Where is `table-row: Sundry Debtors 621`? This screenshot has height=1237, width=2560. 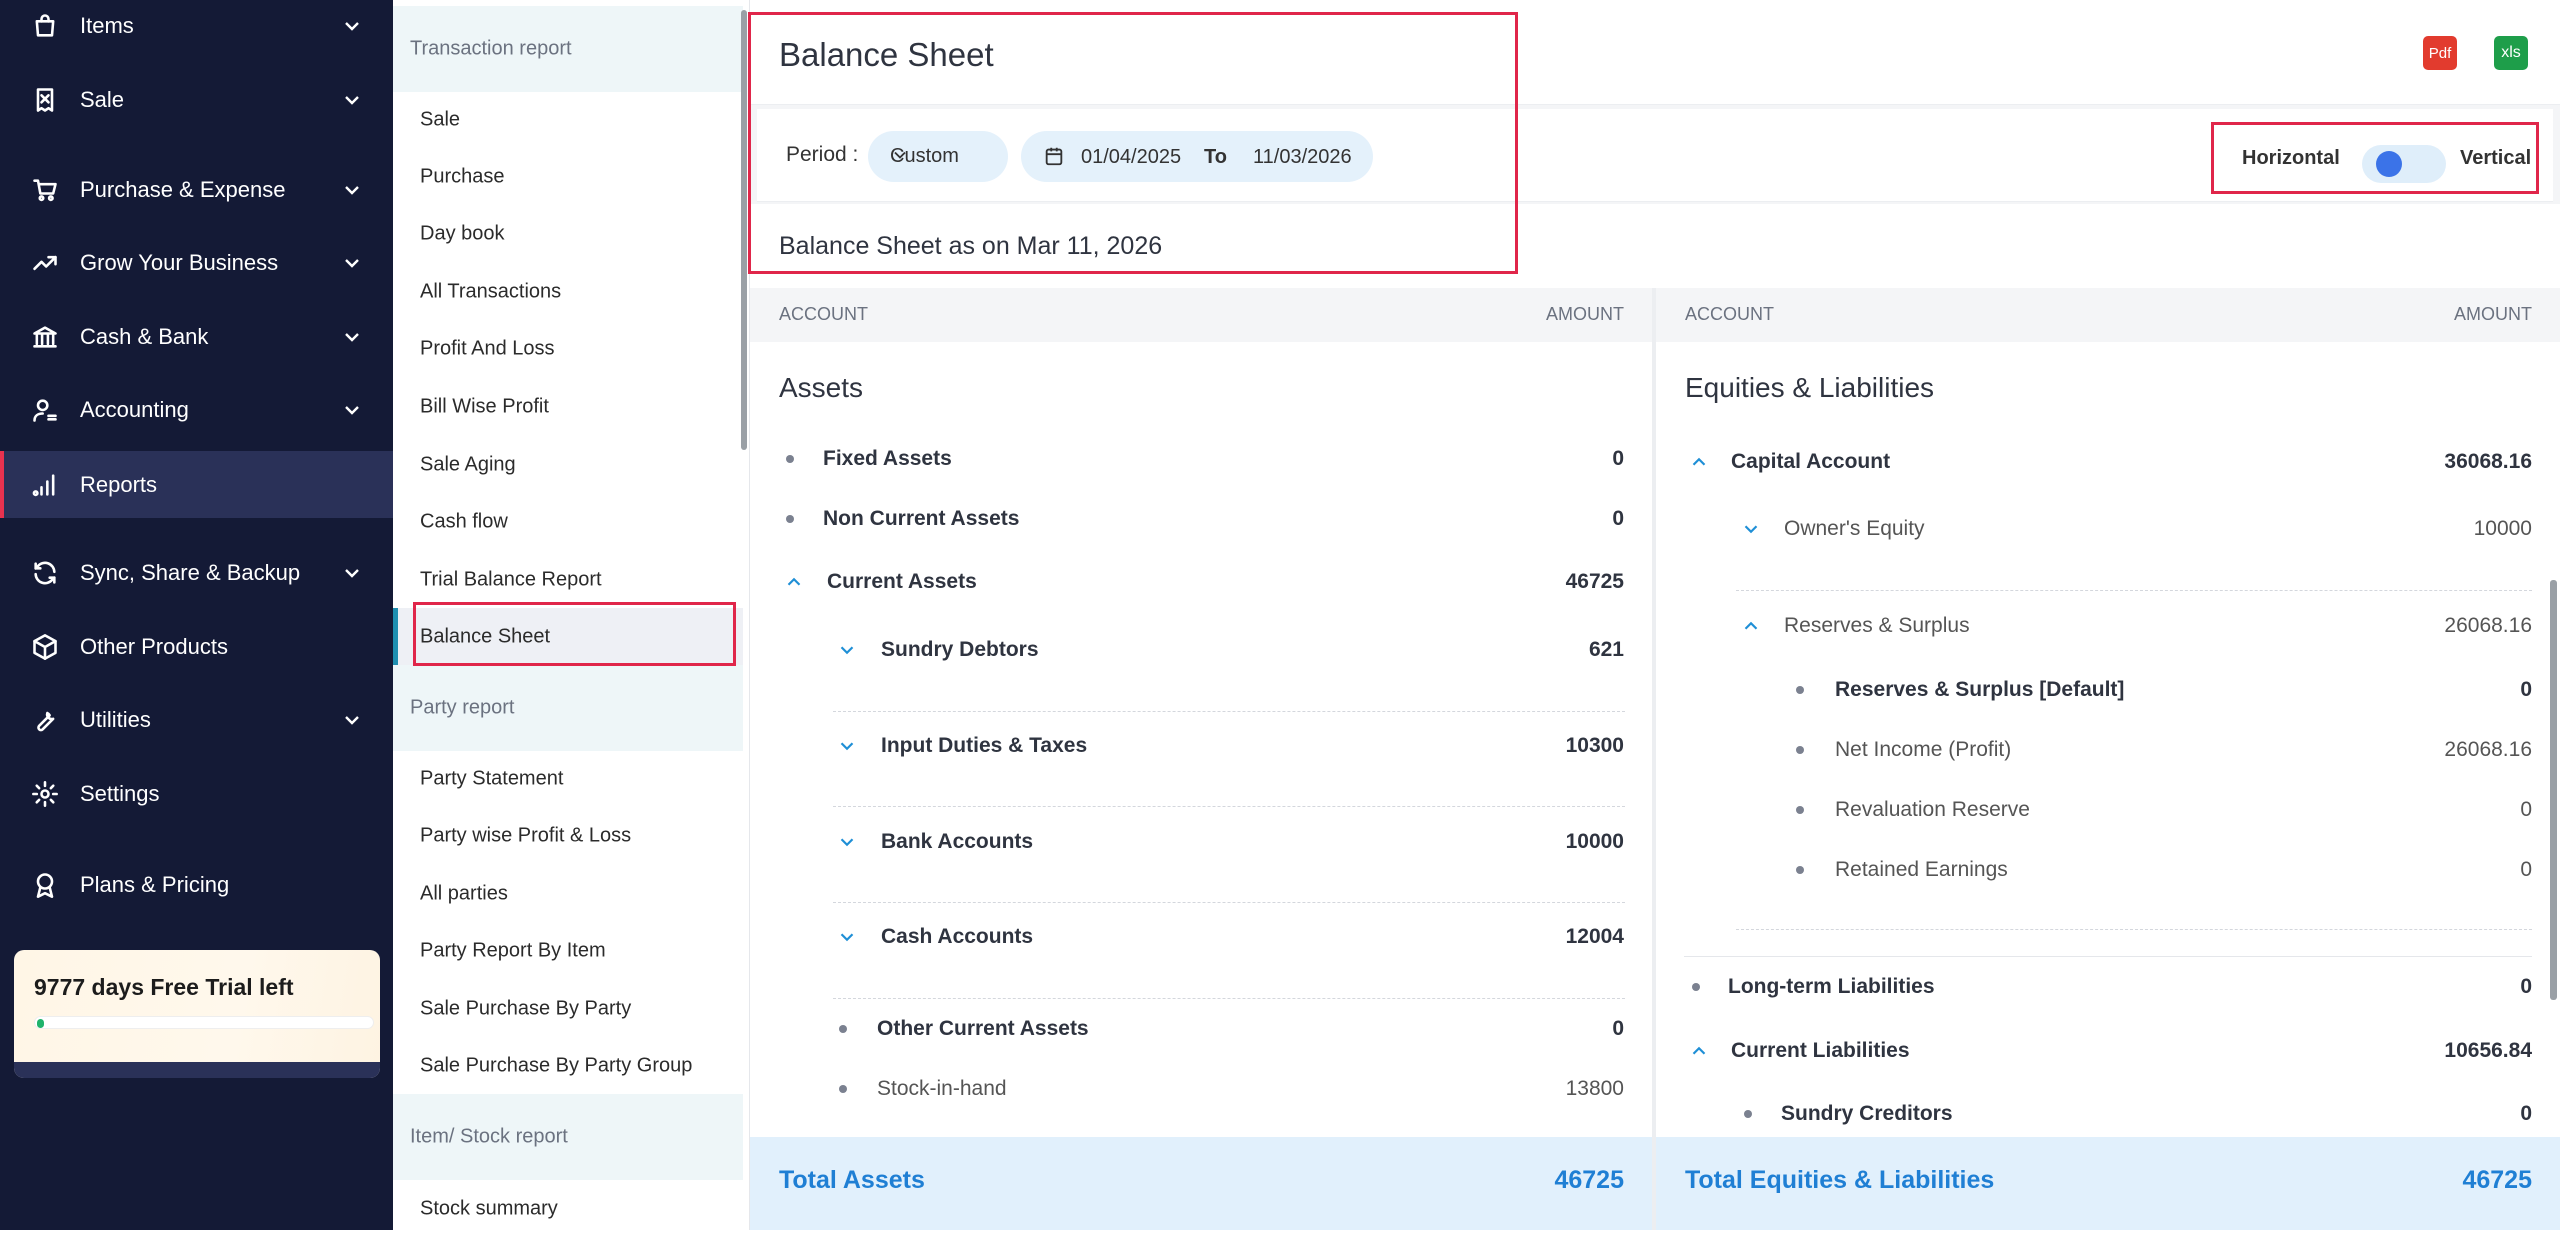 table-row: Sundry Debtors 621 is located at coordinates (1201, 650).